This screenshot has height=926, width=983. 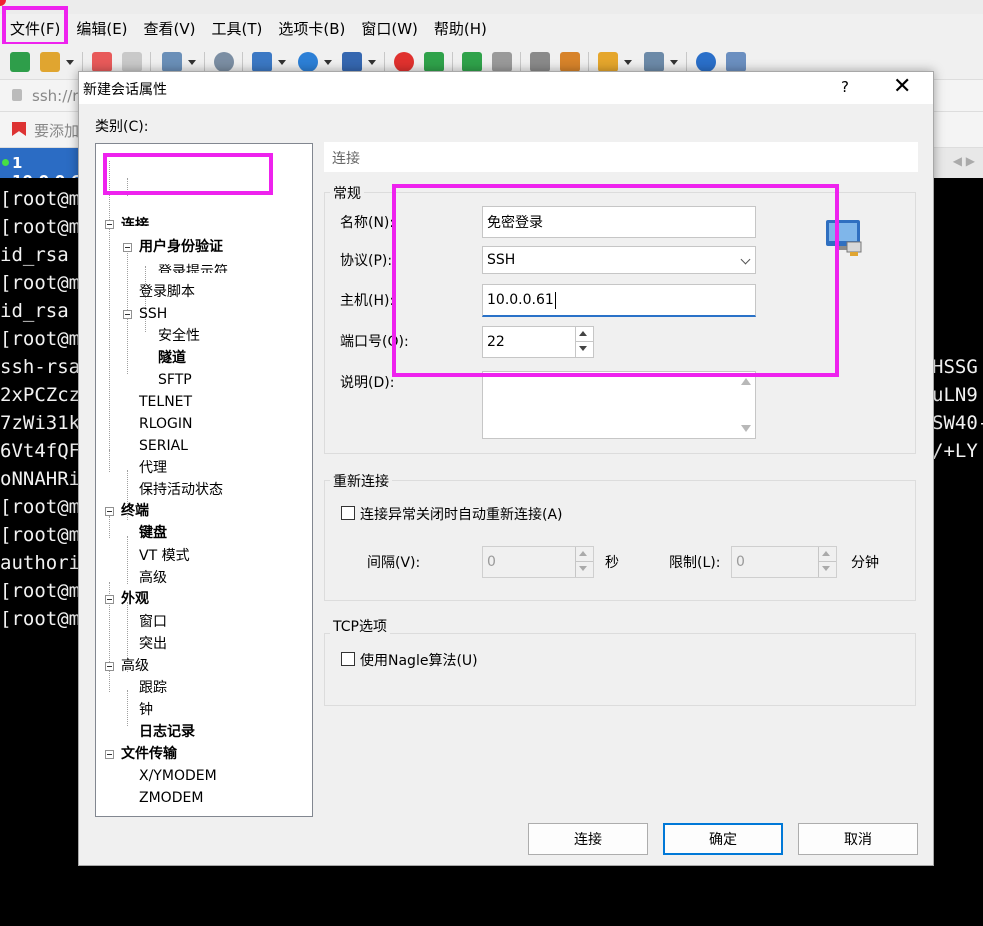 What do you see at coordinates (352, 62) in the screenshot?
I see `font-icon` at bounding box center [352, 62].